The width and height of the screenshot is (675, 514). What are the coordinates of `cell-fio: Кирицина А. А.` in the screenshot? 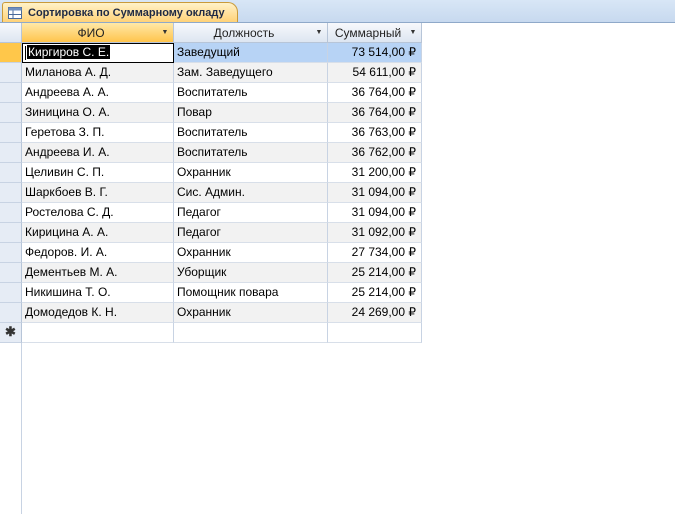 It's located at (98, 233).